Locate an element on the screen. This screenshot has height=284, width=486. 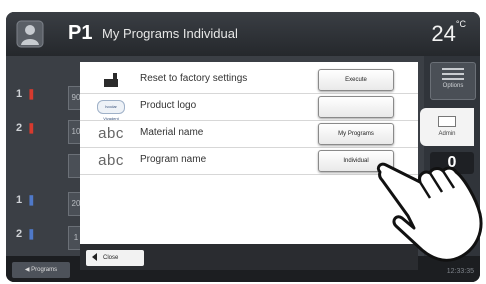
close-label: Close is located at coordinates (111, 258).